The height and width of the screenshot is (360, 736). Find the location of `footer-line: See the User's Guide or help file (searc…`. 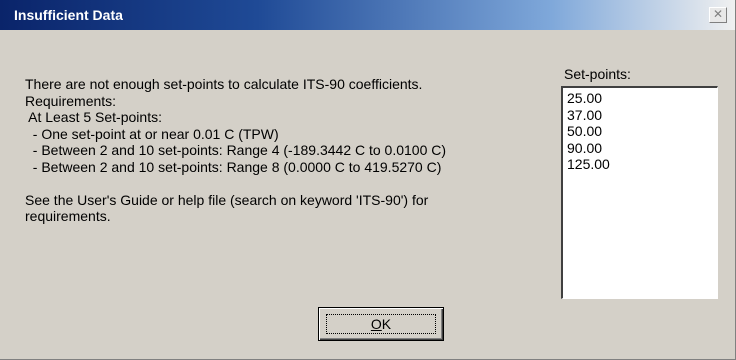

footer-line: See the User's Guide or help file (searc… is located at coordinates (227, 199).